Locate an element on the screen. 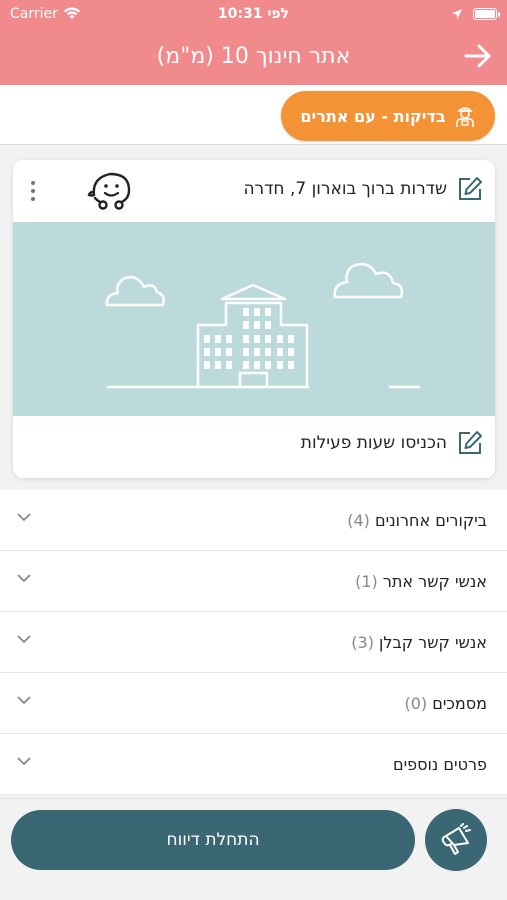  accordion-count: (3) is located at coordinates (362, 642).